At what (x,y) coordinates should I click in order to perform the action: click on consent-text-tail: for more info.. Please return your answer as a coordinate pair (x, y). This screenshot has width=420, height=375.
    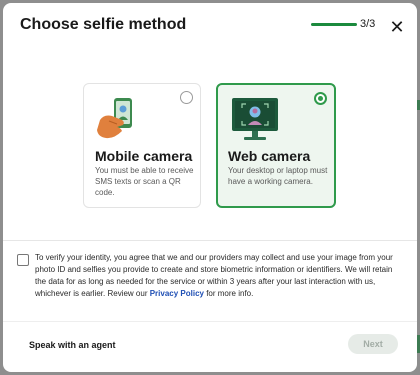
    Looking at the image, I should click on (228, 293).